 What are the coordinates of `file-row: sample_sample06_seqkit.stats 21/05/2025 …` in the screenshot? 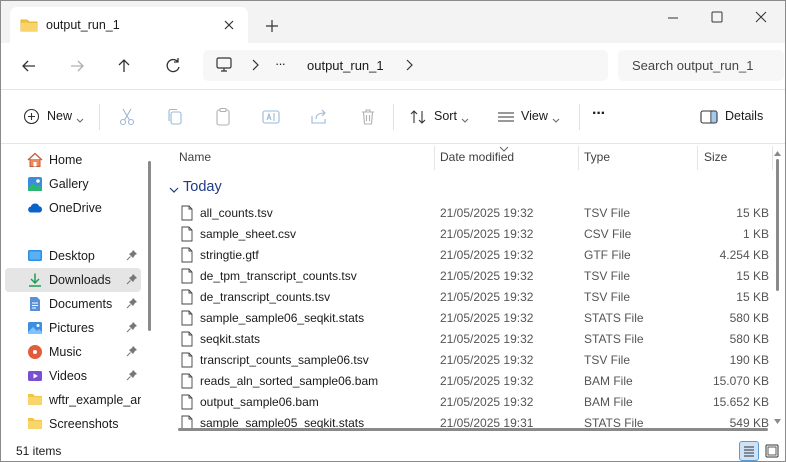 It's located at (475, 318).